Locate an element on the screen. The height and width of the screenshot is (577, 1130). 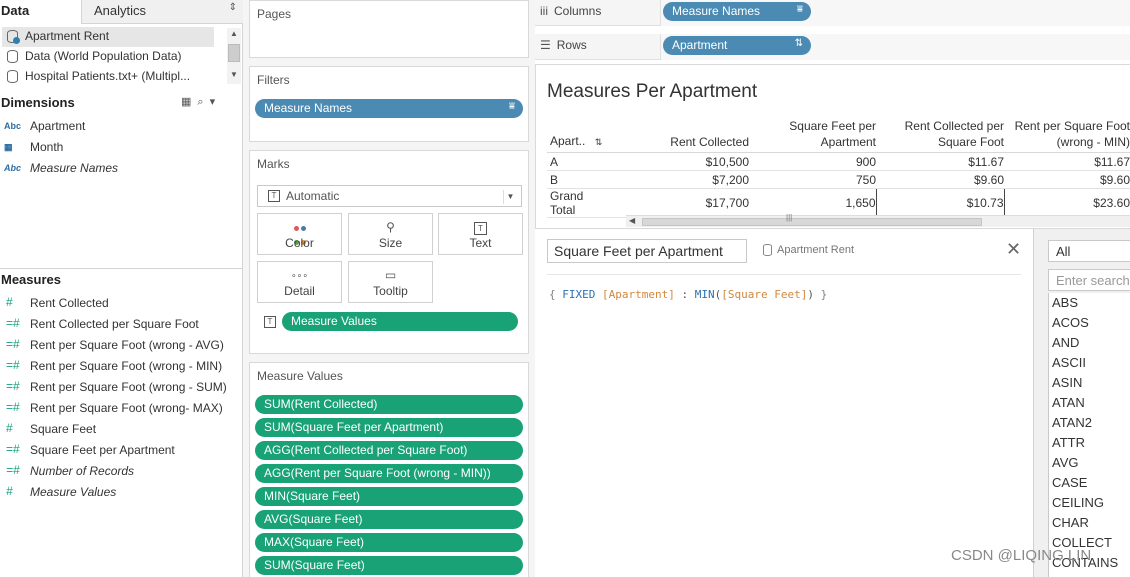
columns-pill: Measure Names ⩸ is located at coordinates (737, 11).